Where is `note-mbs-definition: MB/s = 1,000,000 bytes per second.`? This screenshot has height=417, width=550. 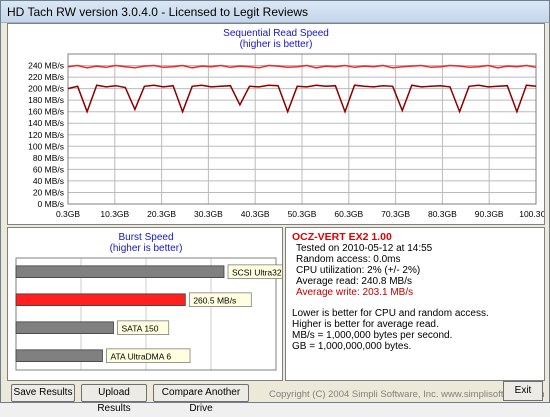 note-mbs-definition: MB/s = 1,000,000 bytes per second. is located at coordinates (372, 335).